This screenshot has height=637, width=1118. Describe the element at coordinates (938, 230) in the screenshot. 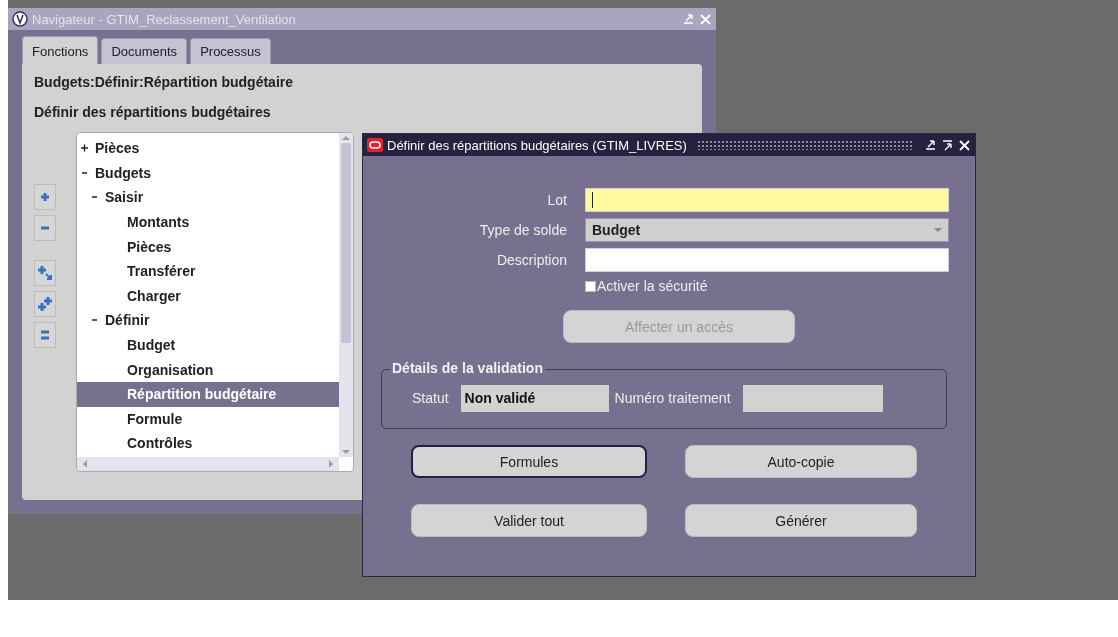

I see `dropdown-arrow-icon` at that location.